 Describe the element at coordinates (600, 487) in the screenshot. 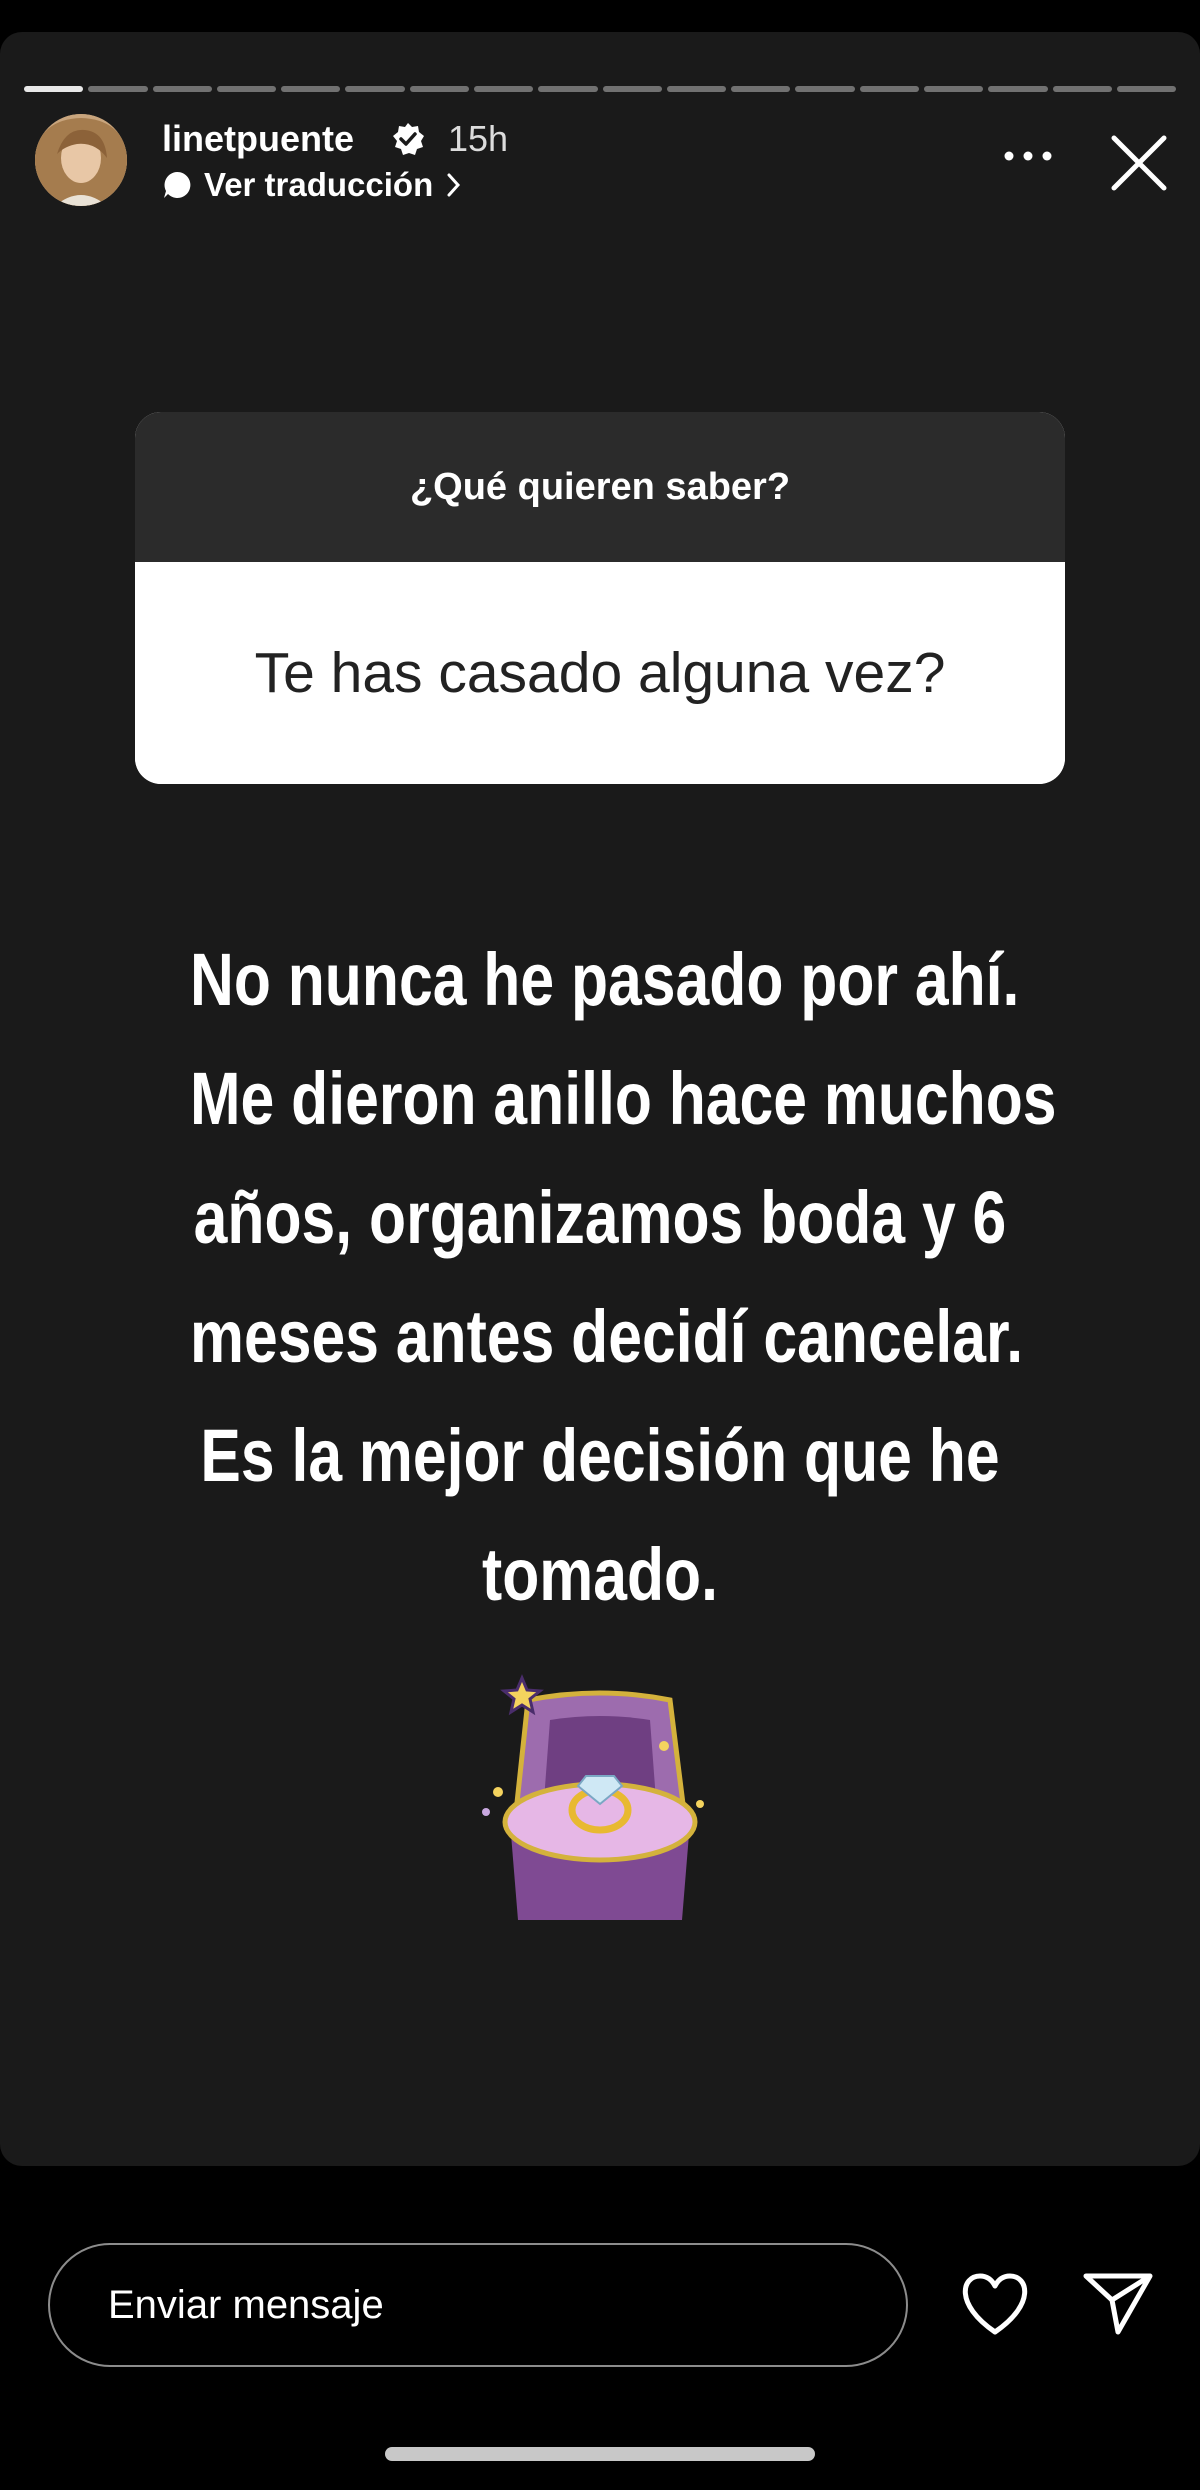

I see `question-prompt: ¿Qué quieren saber?` at that location.